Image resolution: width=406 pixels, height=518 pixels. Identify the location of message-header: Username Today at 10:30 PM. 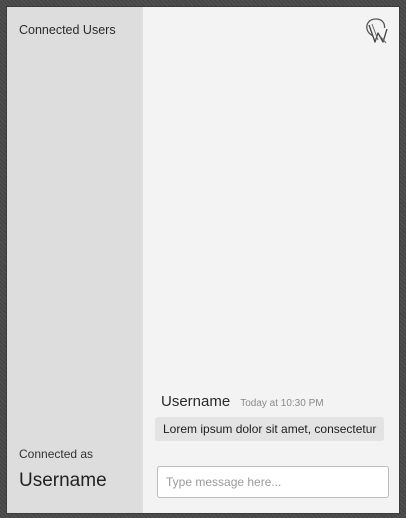
(272, 401).